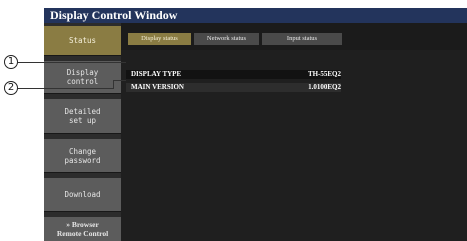 Image resolution: width=467 pixels, height=241 pixels. What do you see at coordinates (82, 224) in the screenshot?
I see `sidebar-item-label-line1: » Browser` at bounding box center [82, 224].